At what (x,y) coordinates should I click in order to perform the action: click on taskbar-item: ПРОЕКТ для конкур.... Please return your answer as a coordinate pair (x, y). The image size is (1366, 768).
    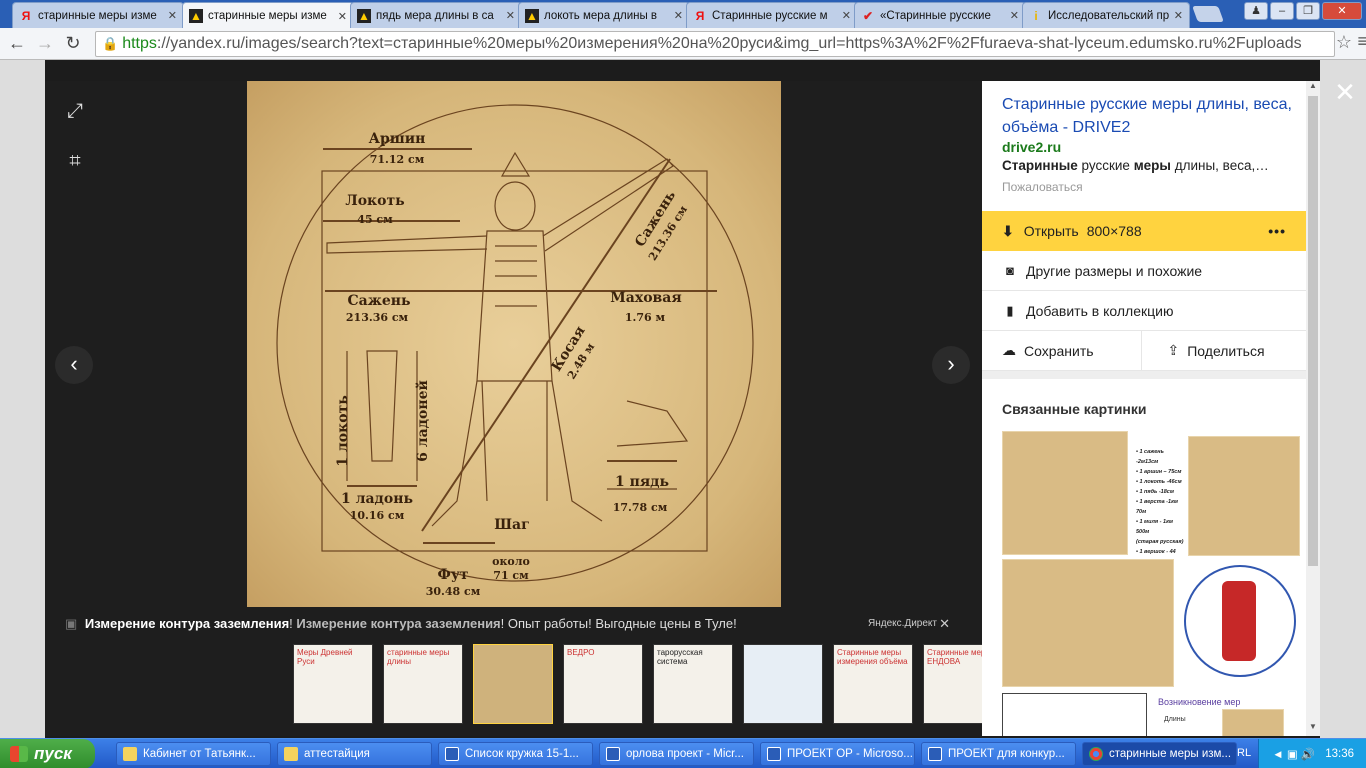
    Looking at the image, I should click on (998, 754).